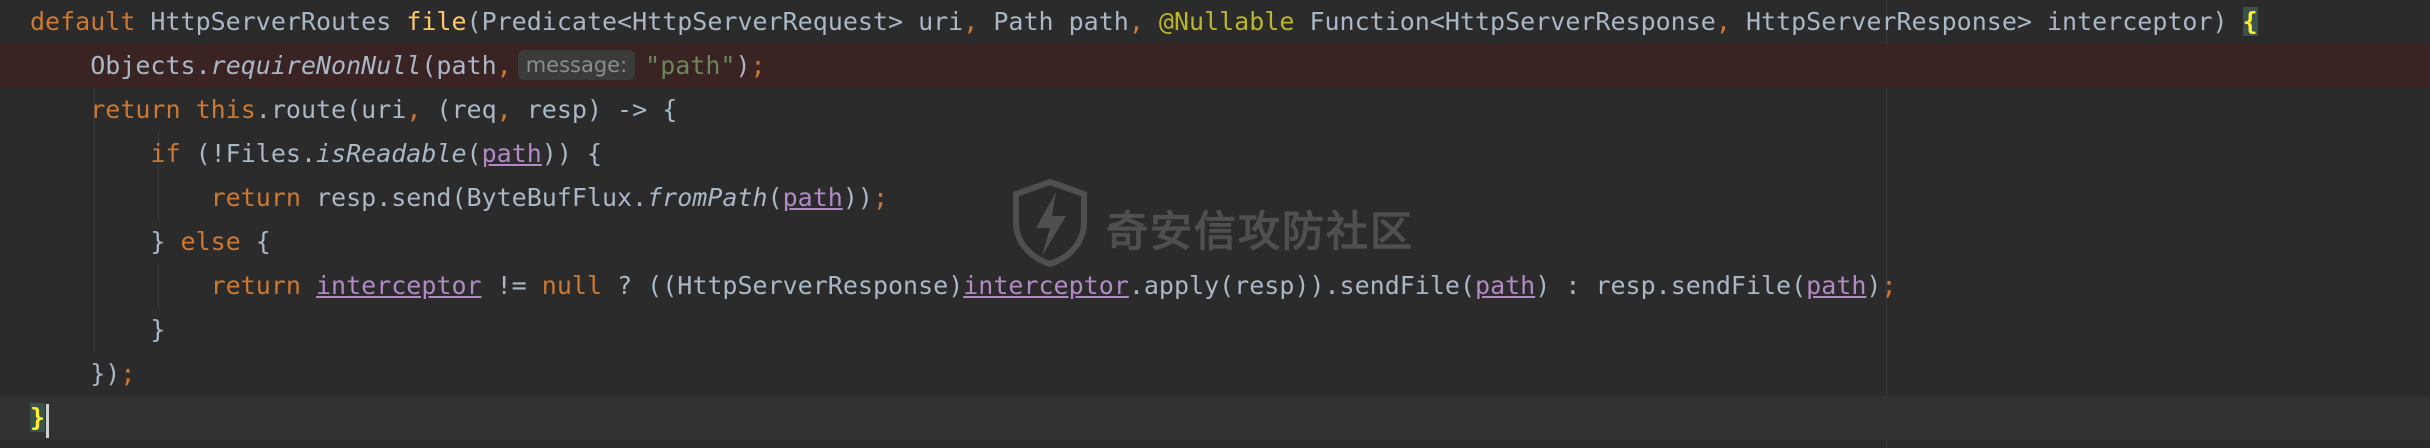 The image size is (2430, 448). Describe the element at coordinates (715, 21) in the screenshot. I see `parameter-text: (Predicate<HttpServerRequest> uri` at that location.